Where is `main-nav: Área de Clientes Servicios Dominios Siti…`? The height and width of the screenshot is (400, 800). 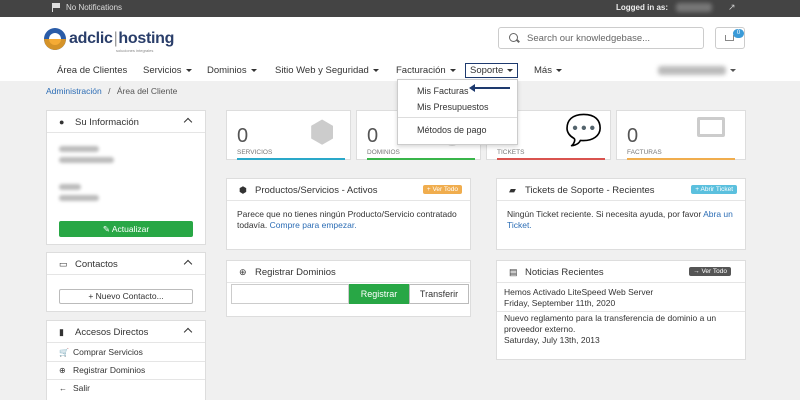
main-nav: Área de Clientes Servicios Dominios Siti… is located at coordinates (400, 70).